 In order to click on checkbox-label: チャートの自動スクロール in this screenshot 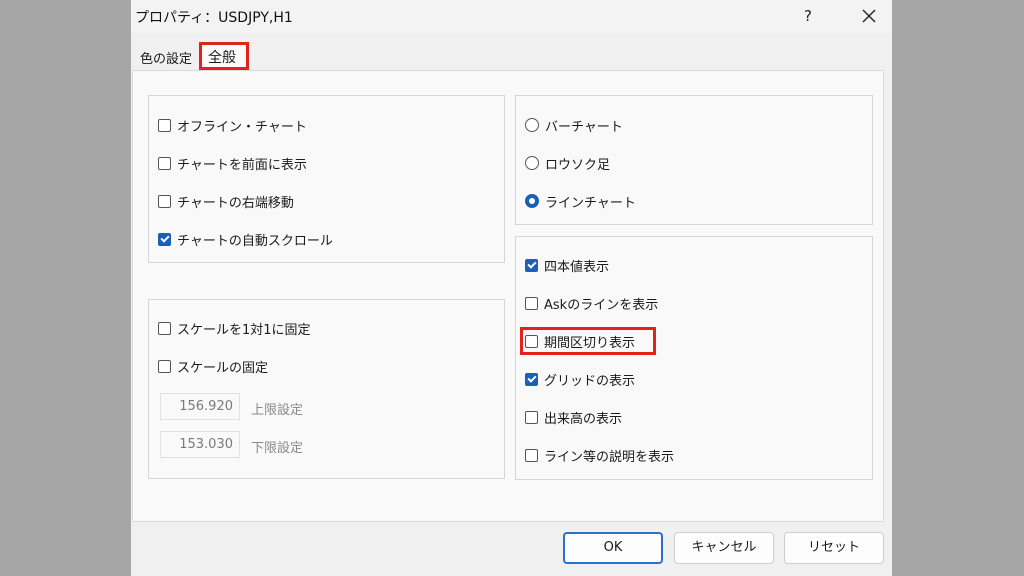, I will do `click(255, 241)`.